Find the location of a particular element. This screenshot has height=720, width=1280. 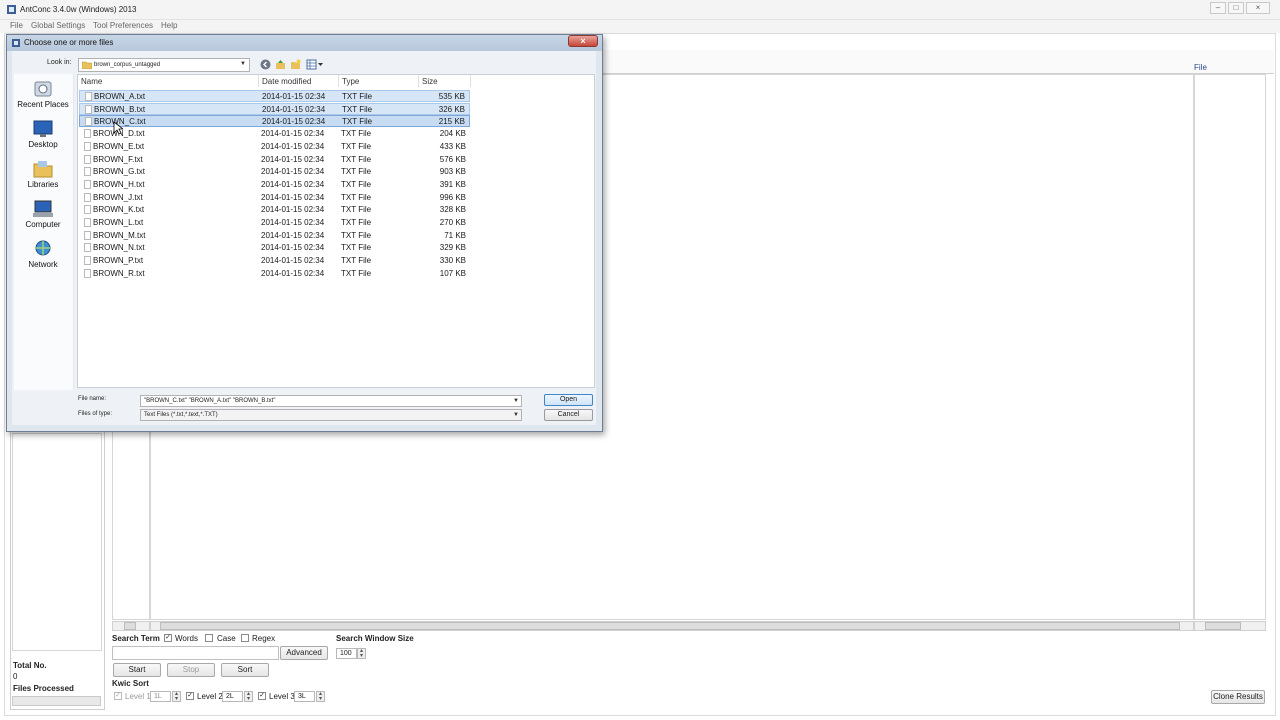

menubar is located at coordinates (640, 26).